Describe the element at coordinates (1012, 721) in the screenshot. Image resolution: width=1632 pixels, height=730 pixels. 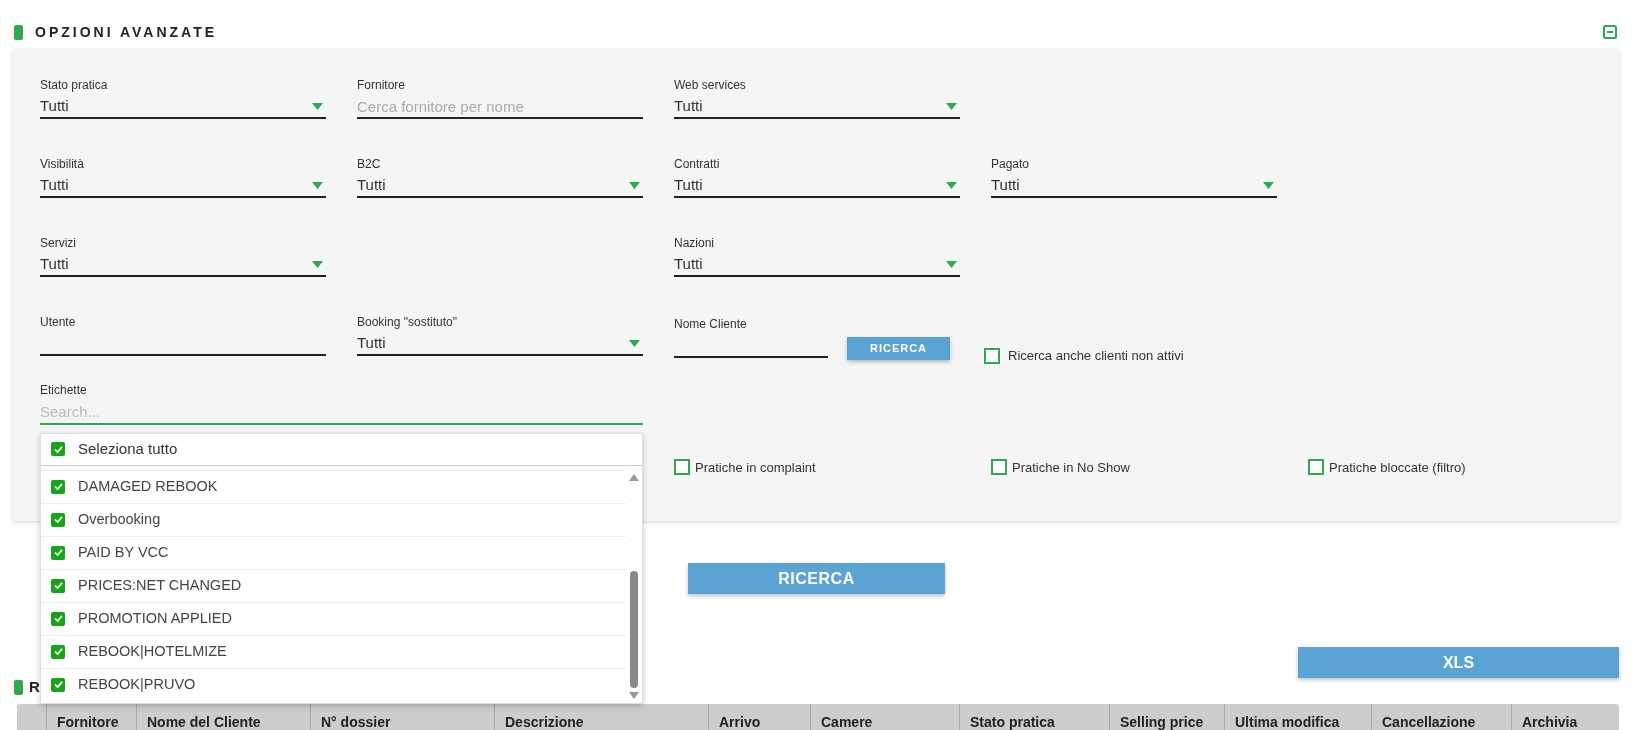
I see `column-header: Stato pratica` at that location.